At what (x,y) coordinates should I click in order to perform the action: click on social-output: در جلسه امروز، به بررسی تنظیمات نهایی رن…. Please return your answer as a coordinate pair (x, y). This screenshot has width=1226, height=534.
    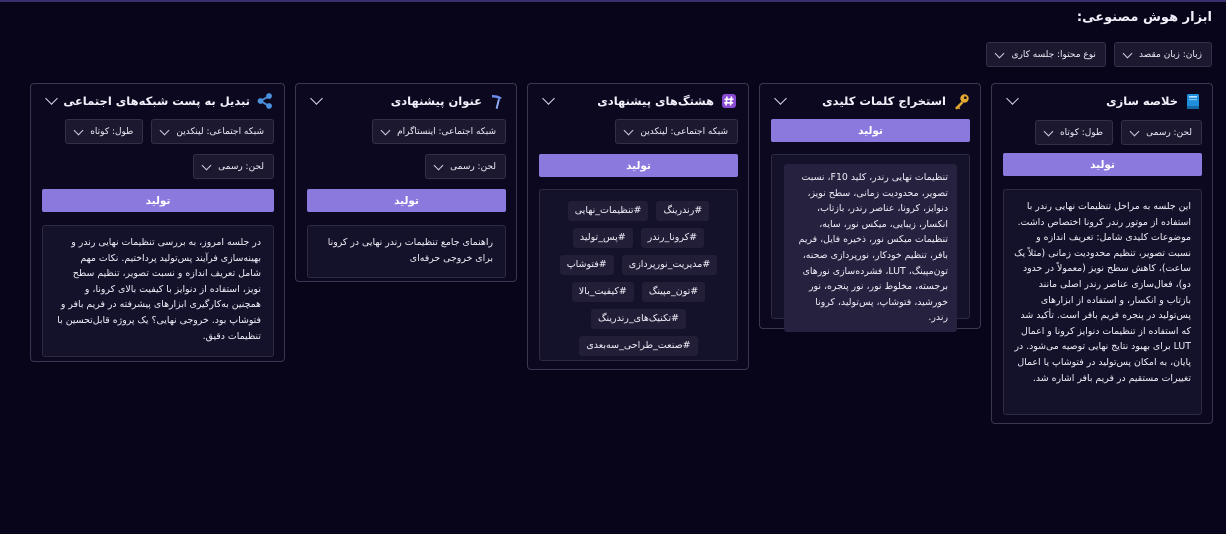
    Looking at the image, I should click on (158, 291).